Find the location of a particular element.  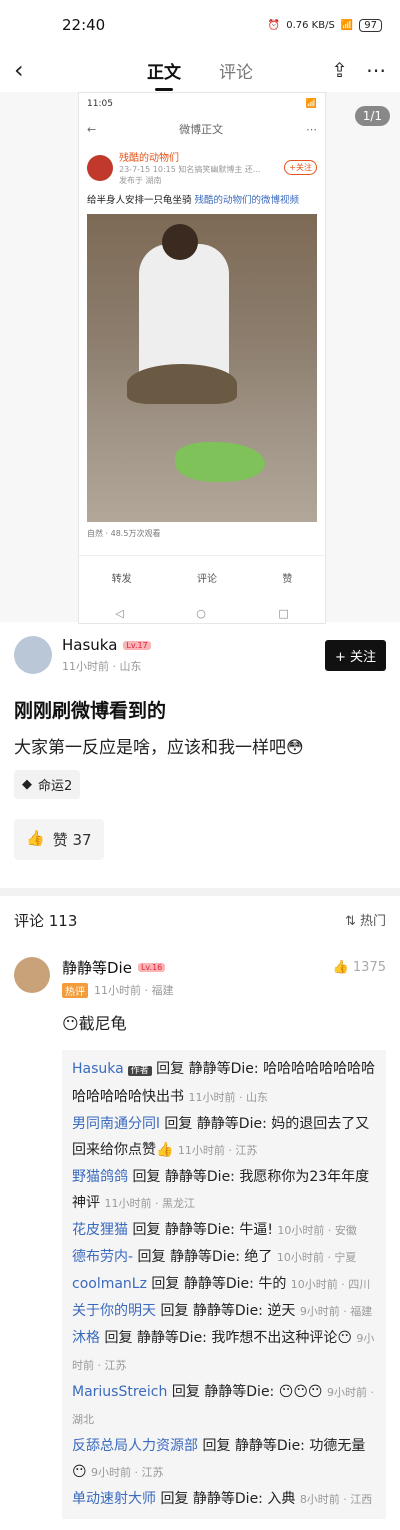

reply-item: 花皮狸猫 回复 静静等Die: 牛逼! 10小时前 · 安徽 is located at coordinates (224, 1230).